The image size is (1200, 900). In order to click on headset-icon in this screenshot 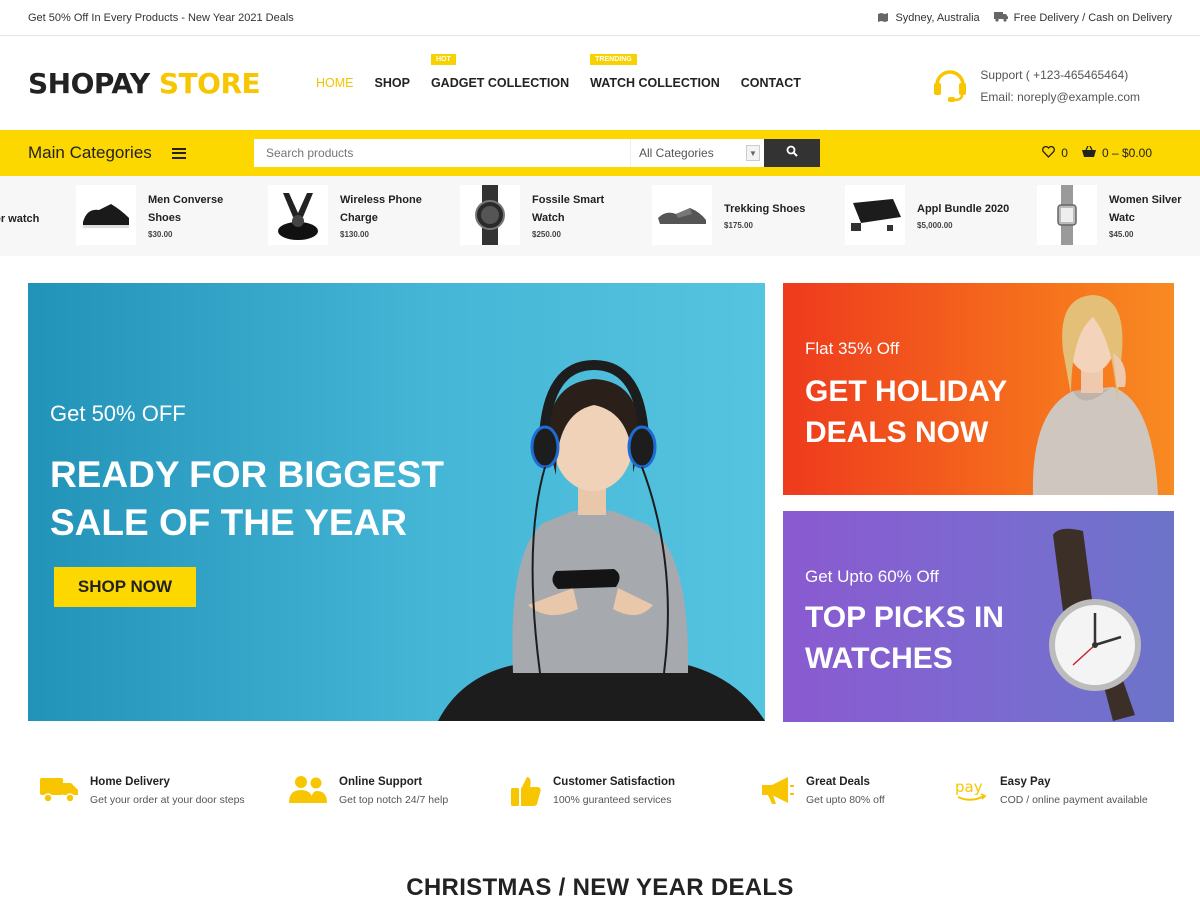, I will do `click(950, 86)`.